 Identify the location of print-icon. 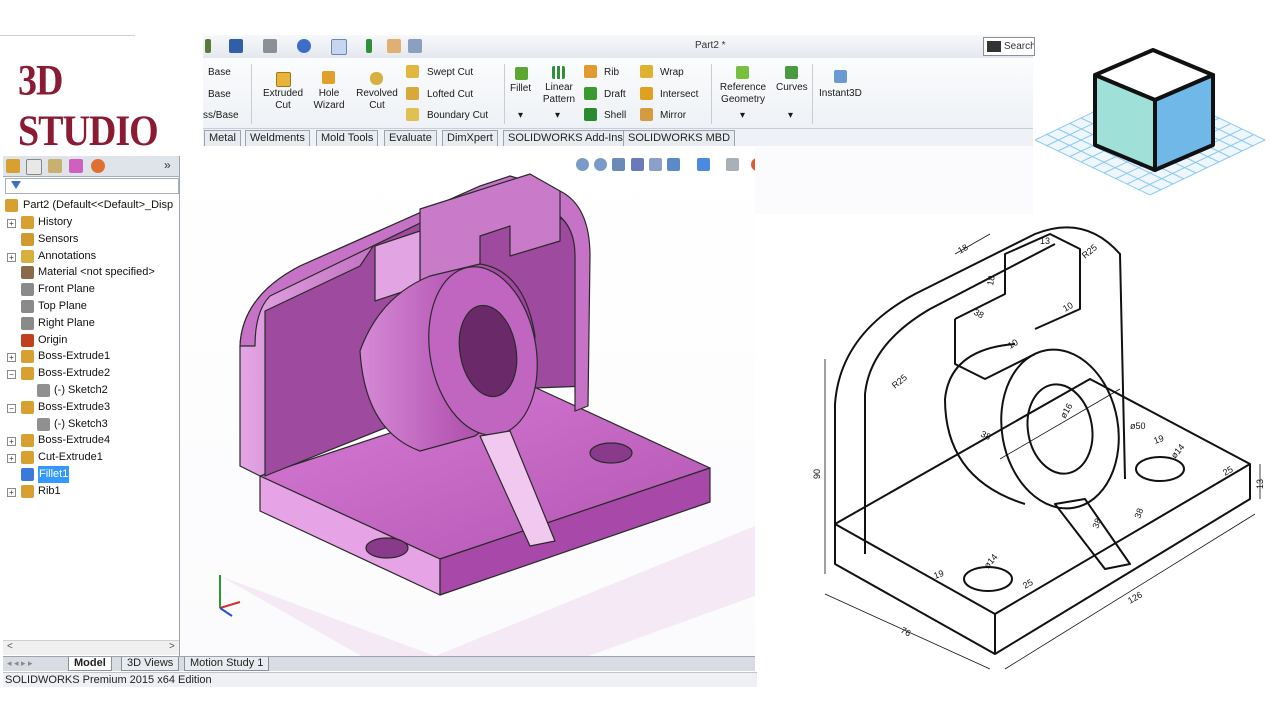
(270, 46).